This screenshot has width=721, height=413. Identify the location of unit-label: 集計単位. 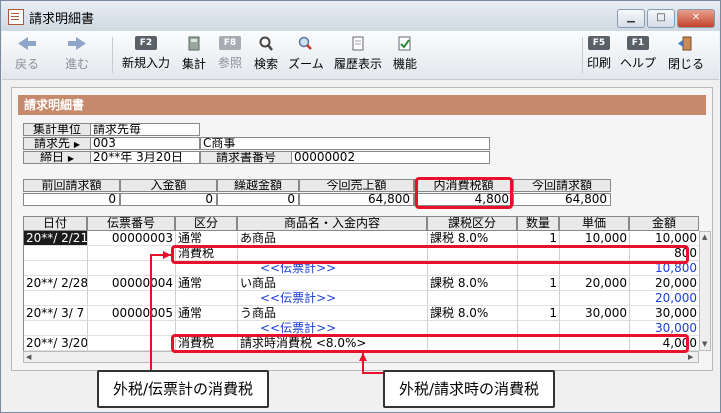
(57, 129).